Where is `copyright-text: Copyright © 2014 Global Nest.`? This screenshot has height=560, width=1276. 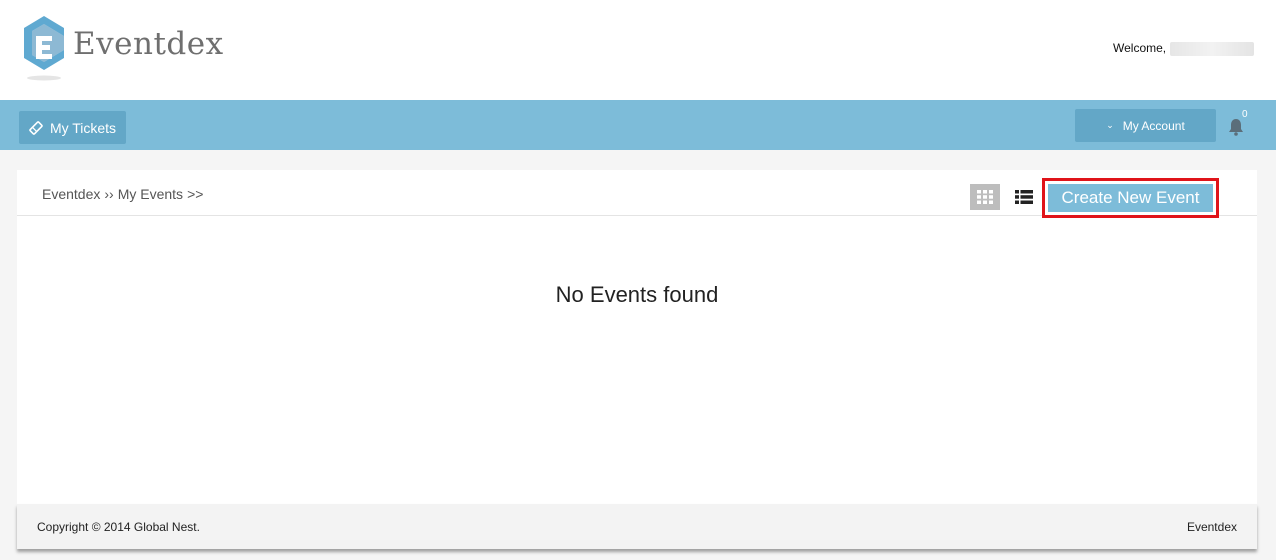
copyright-text: Copyright © 2014 Global Nest. is located at coordinates (118, 527).